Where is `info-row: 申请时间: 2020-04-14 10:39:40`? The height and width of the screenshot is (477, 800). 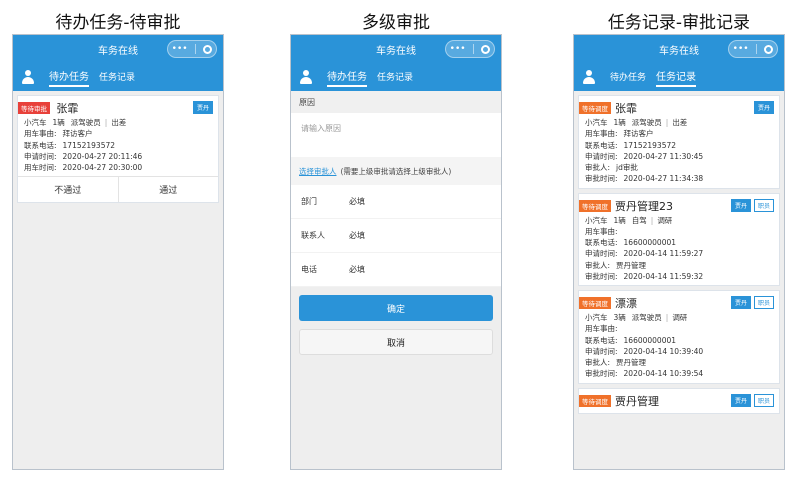 info-row: 申请时间: 2020-04-14 10:39:40 is located at coordinates (644, 351).